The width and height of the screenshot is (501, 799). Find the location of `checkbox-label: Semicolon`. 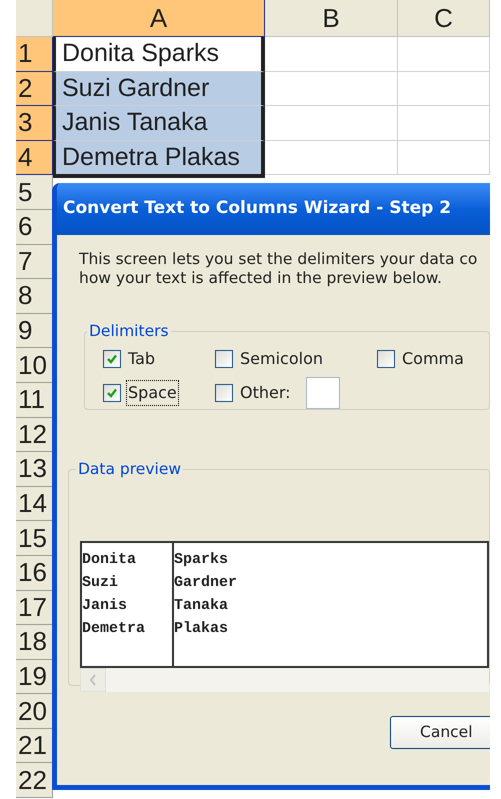

checkbox-label: Semicolon is located at coordinates (281, 359).